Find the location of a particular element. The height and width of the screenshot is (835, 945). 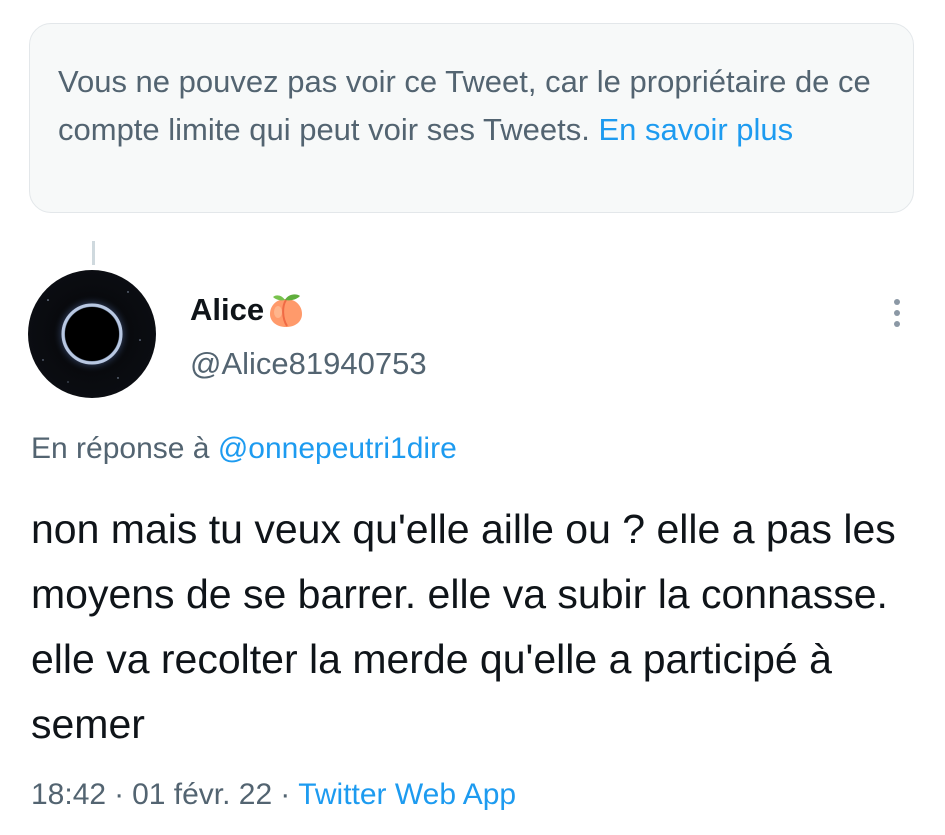

black-hole-avatar-image is located at coordinates (92, 334).